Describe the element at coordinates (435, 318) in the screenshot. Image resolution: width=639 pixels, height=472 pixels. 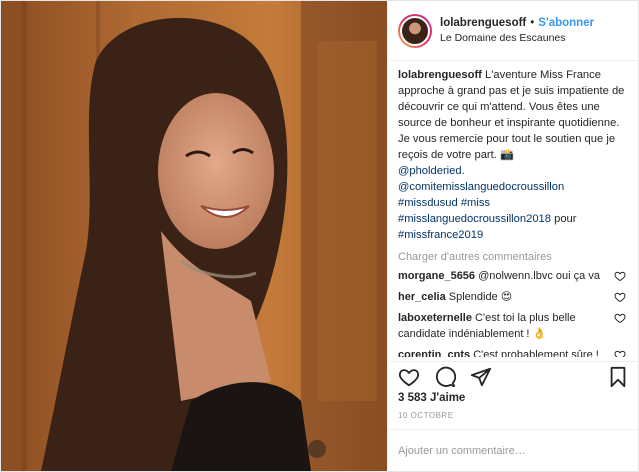
I see `comment-username: laboxeternelle` at that location.